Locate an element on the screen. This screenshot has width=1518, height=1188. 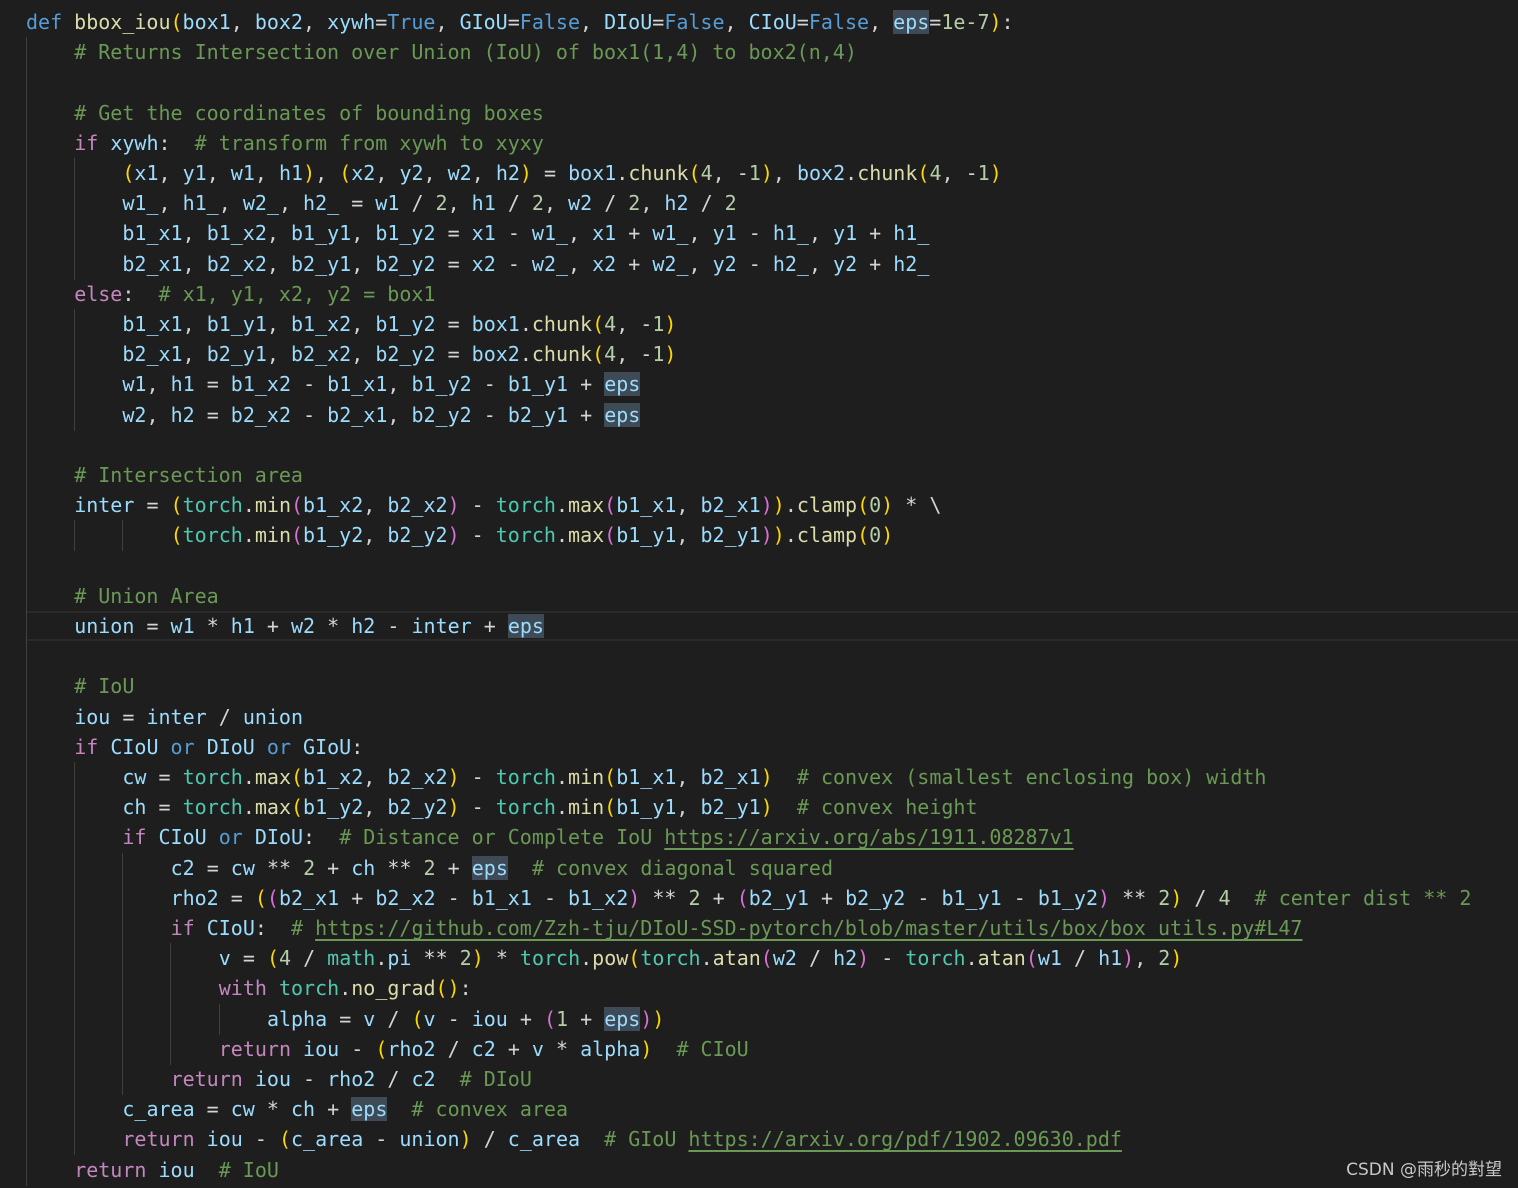
code-line: # Union Area is located at coordinates (772, 596).